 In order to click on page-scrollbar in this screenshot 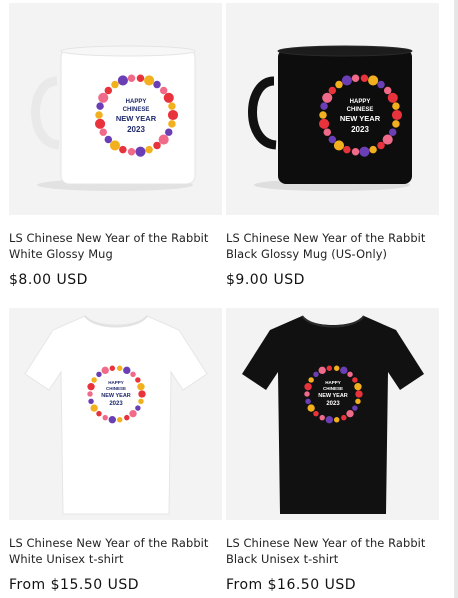, I will do `click(456, 299)`.